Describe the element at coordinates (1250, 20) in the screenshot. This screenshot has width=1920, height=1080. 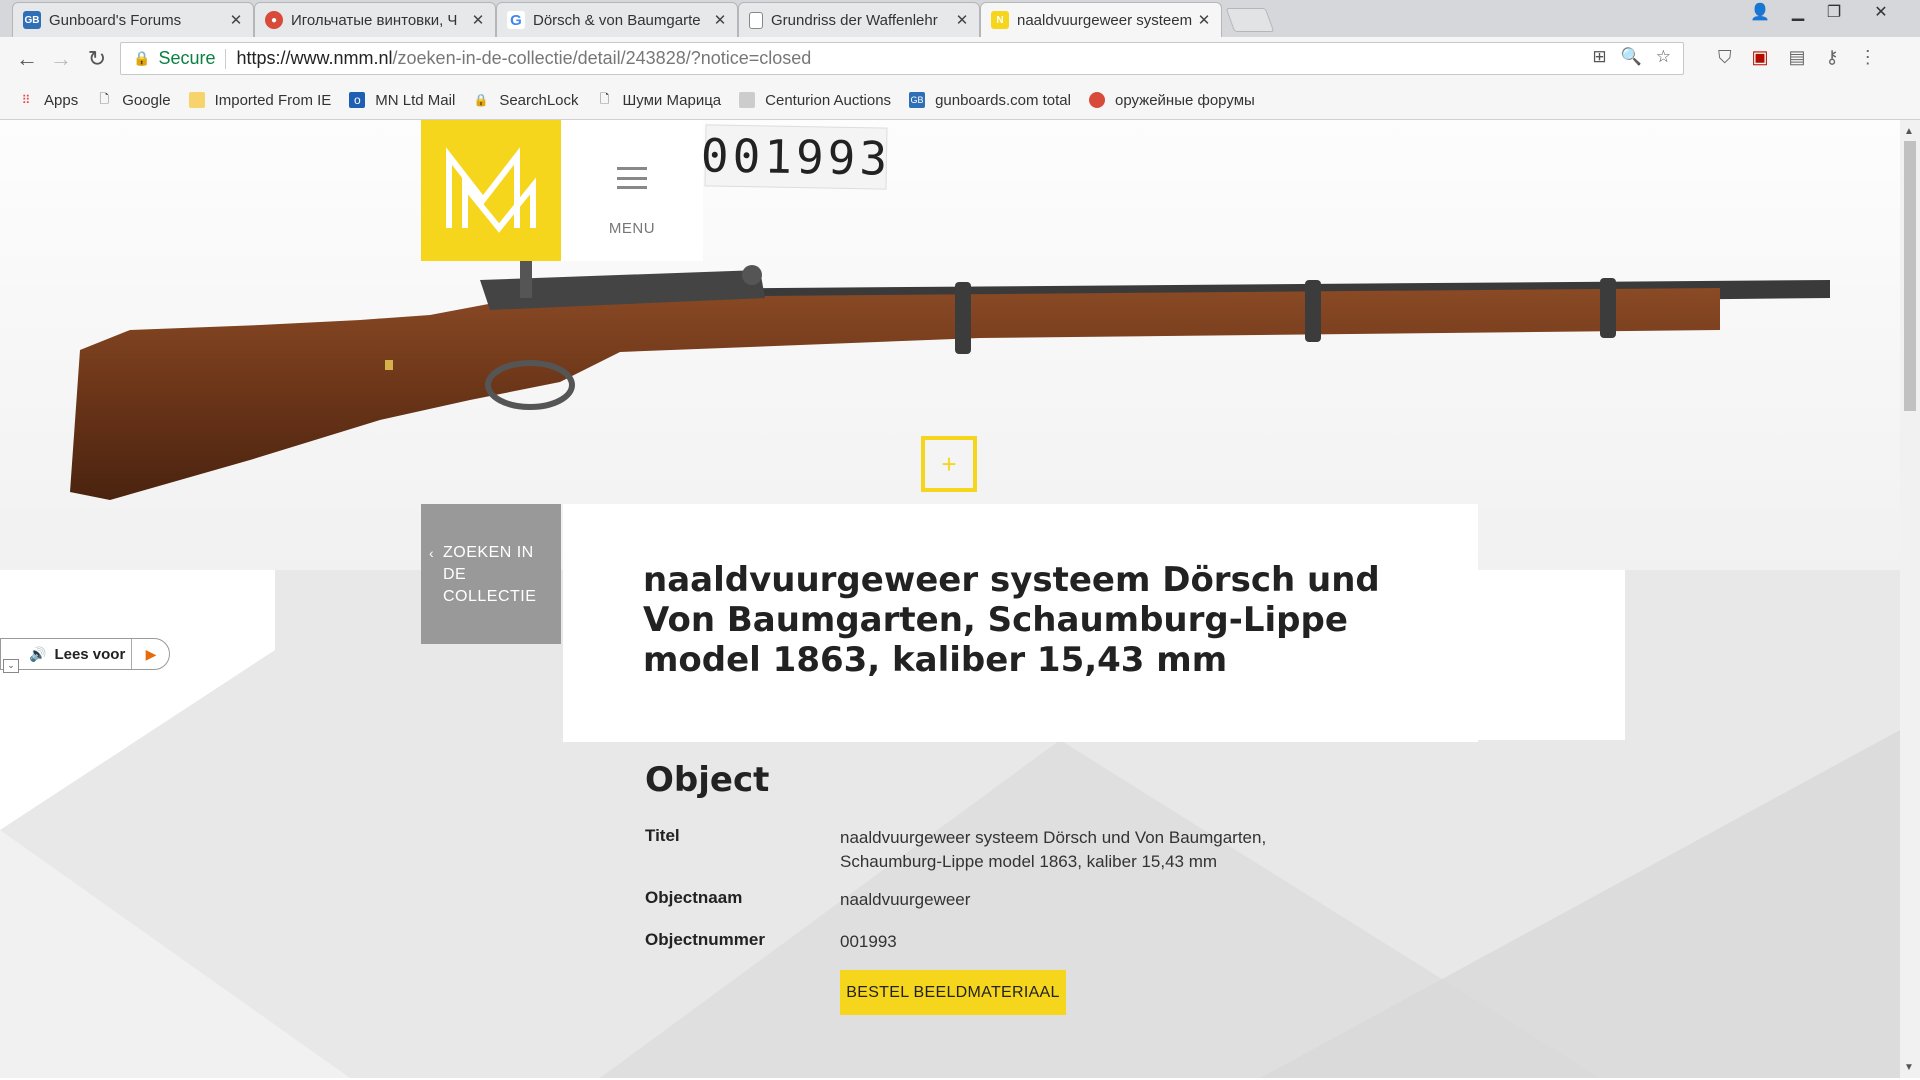
I see `new-tab-button` at that location.